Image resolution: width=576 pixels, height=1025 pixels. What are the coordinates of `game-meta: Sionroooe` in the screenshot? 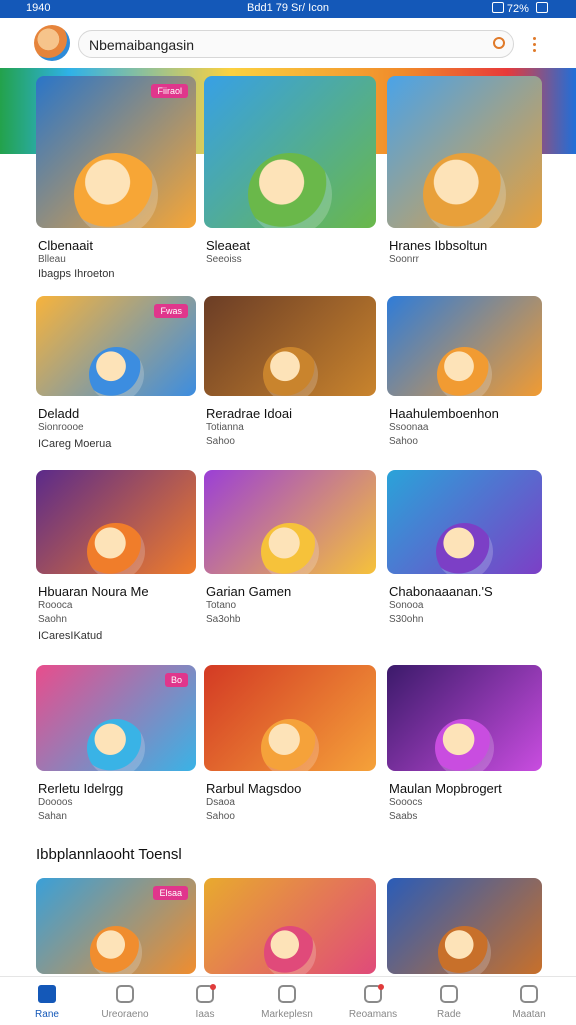 It's located at (61, 427).